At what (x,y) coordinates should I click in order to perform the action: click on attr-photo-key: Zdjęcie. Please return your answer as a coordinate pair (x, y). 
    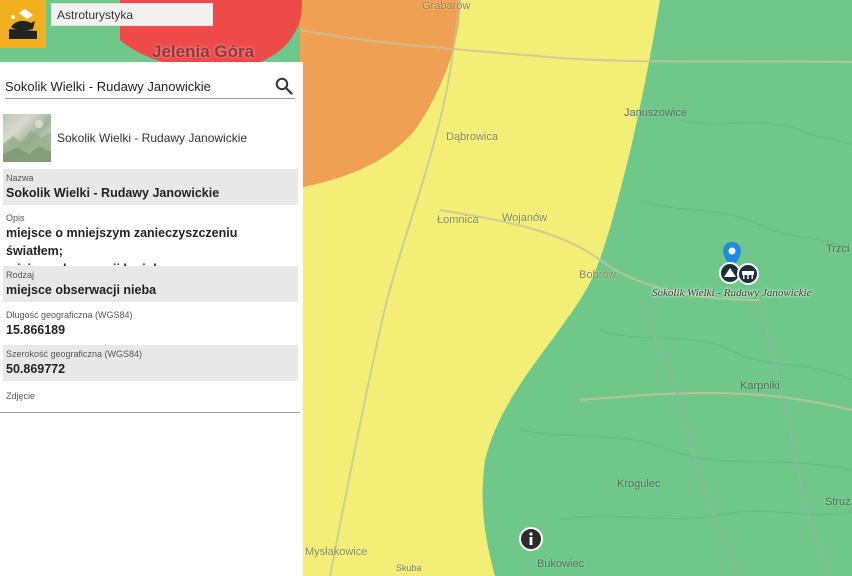
    Looking at the image, I should click on (21, 396).